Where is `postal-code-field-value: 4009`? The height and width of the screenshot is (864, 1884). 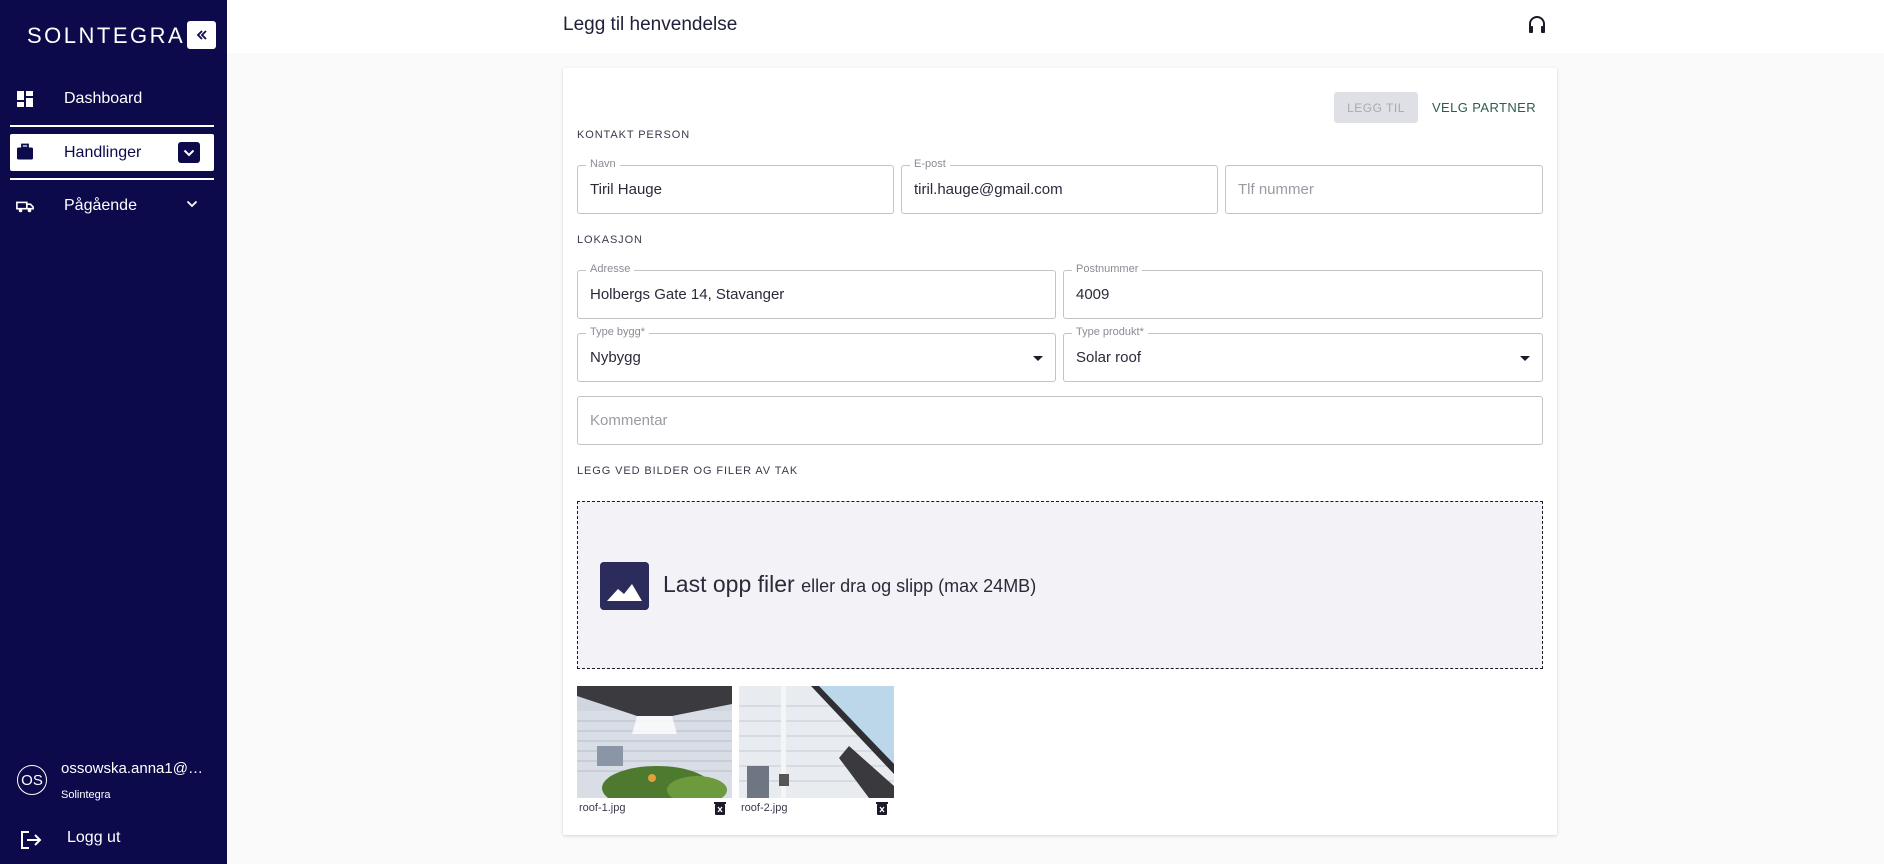 postal-code-field-value: 4009 is located at coordinates (1093, 294).